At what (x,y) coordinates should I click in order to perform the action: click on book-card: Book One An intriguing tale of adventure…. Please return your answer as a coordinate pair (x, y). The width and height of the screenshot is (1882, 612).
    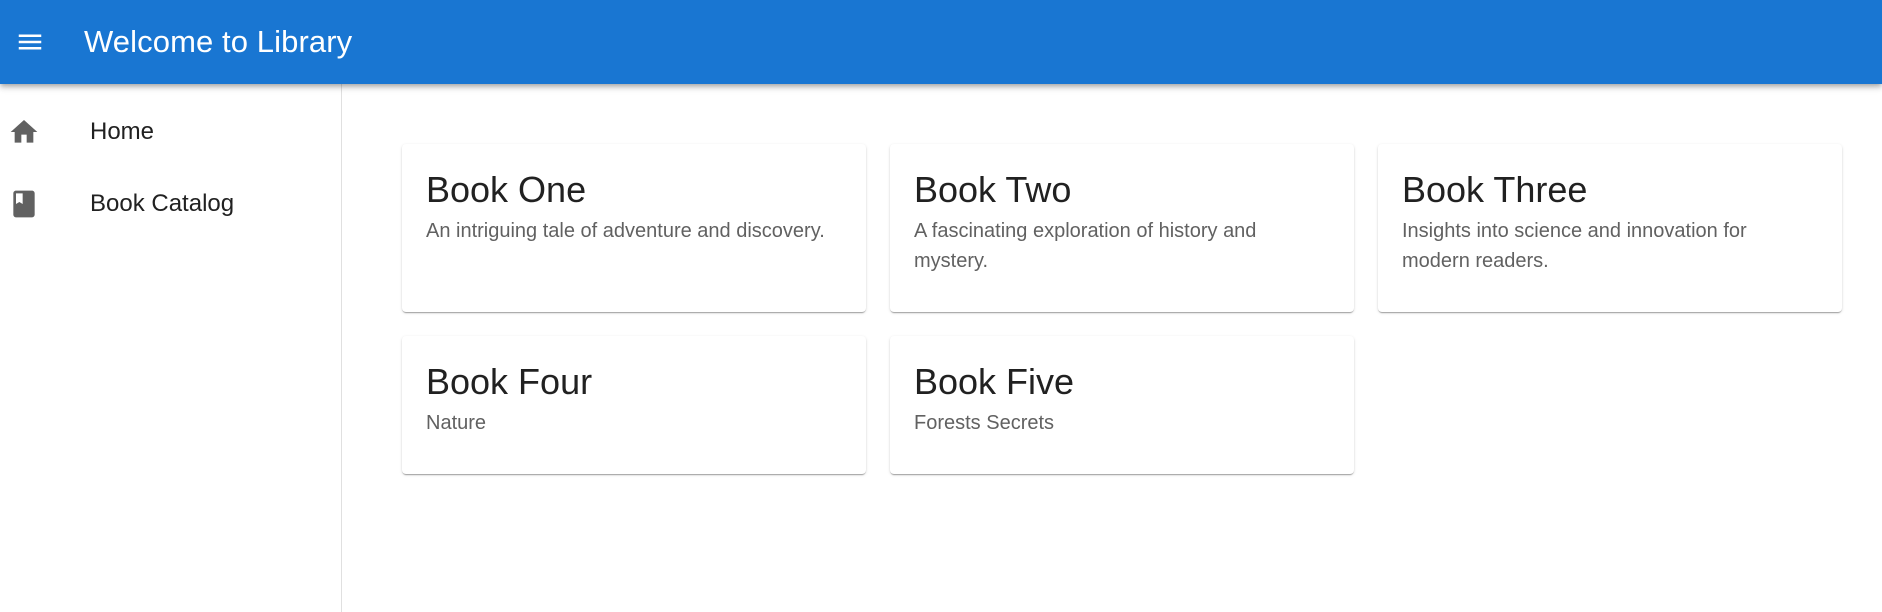
    Looking at the image, I should click on (634, 228).